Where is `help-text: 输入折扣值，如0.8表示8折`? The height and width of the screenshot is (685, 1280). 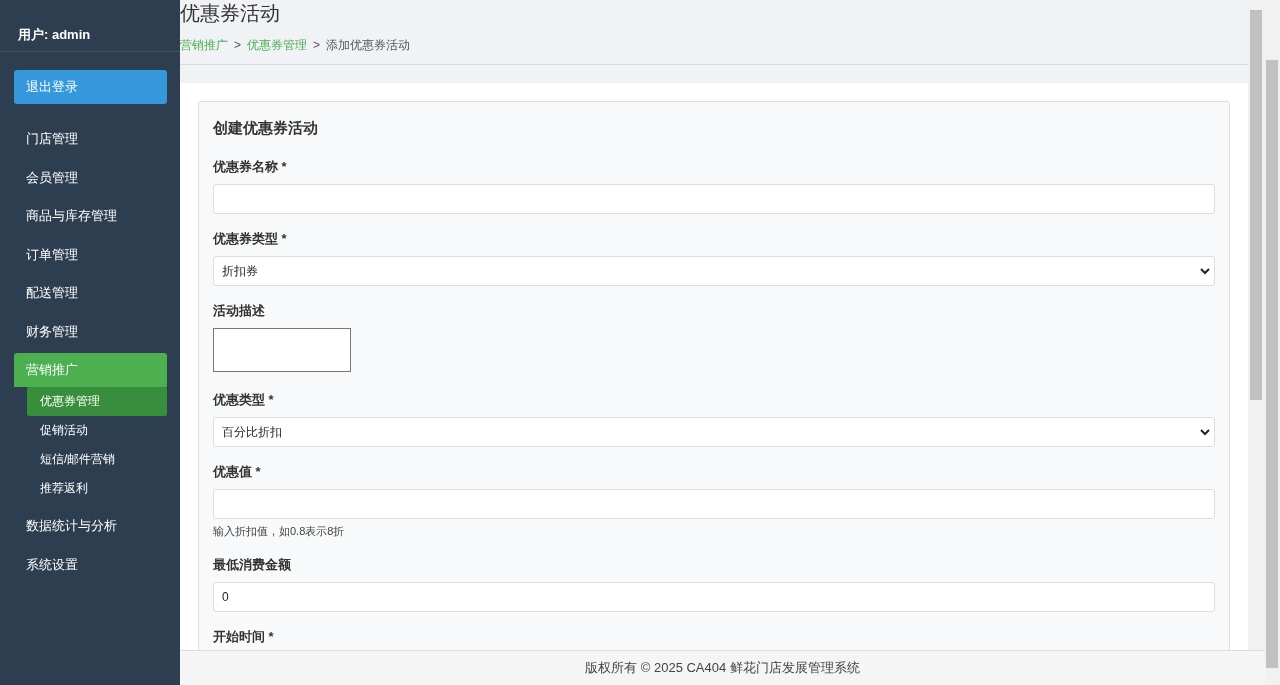
help-text: 输入折扣值，如0.8表示8折 is located at coordinates (279, 531).